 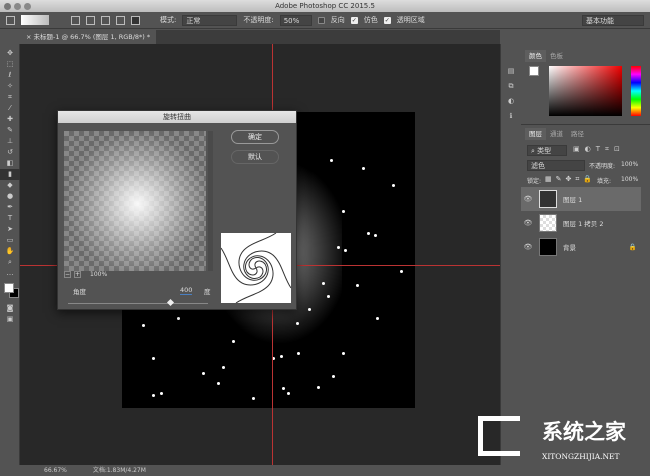 What do you see at coordinates (556, 134) in the screenshot?
I see `tab-channels: 通道` at bounding box center [556, 134].